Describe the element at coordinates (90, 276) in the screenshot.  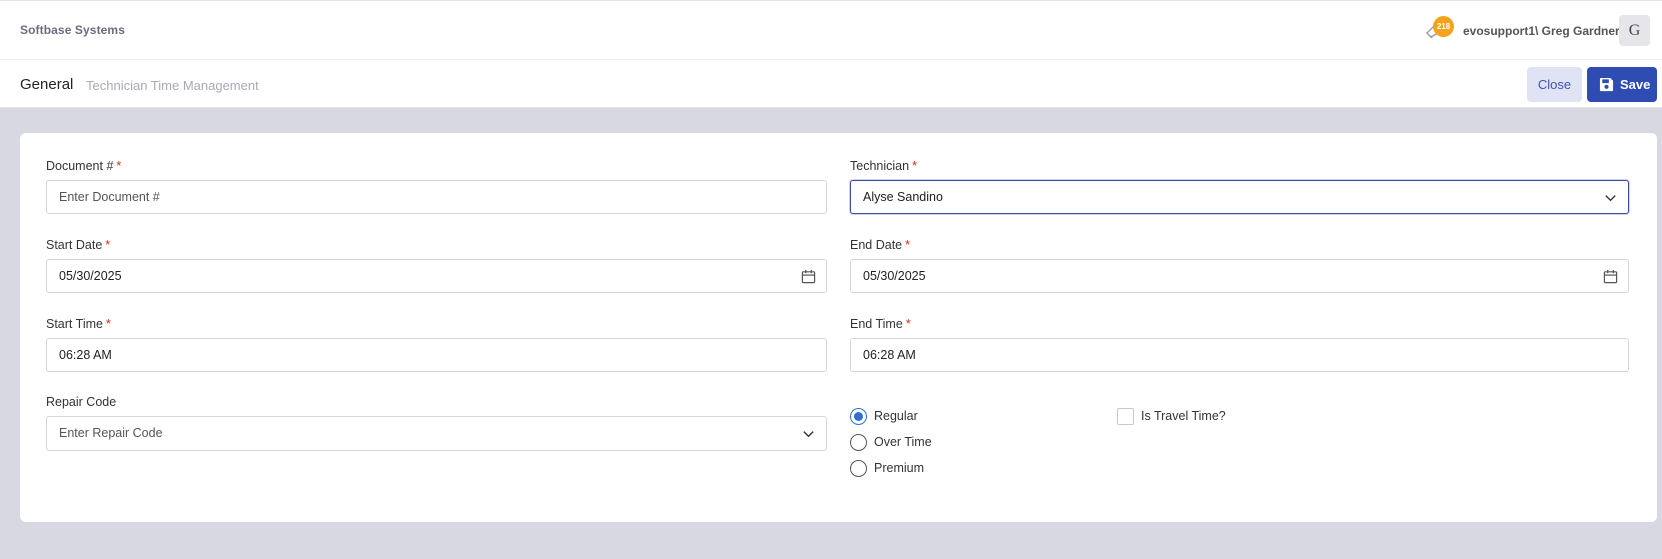
I see `start-date-value: 05/30/2025` at that location.